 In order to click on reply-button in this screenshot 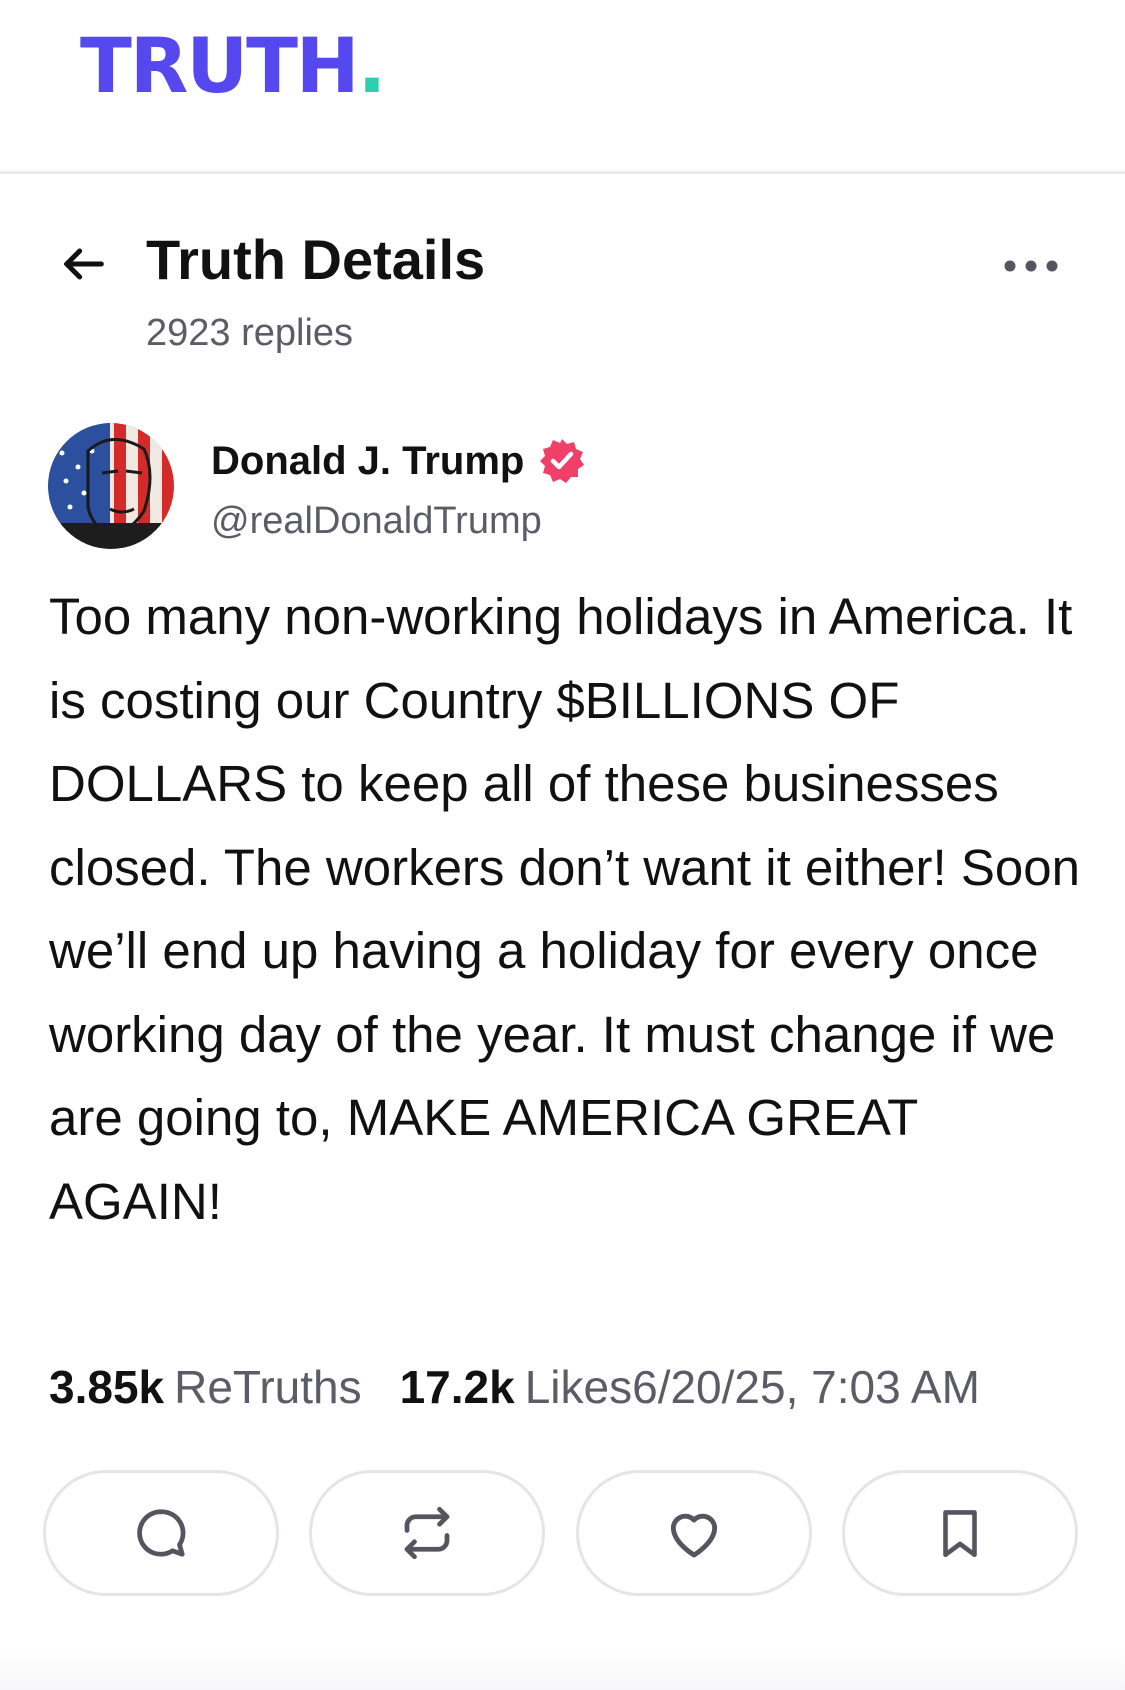, I will do `click(161, 1533)`.